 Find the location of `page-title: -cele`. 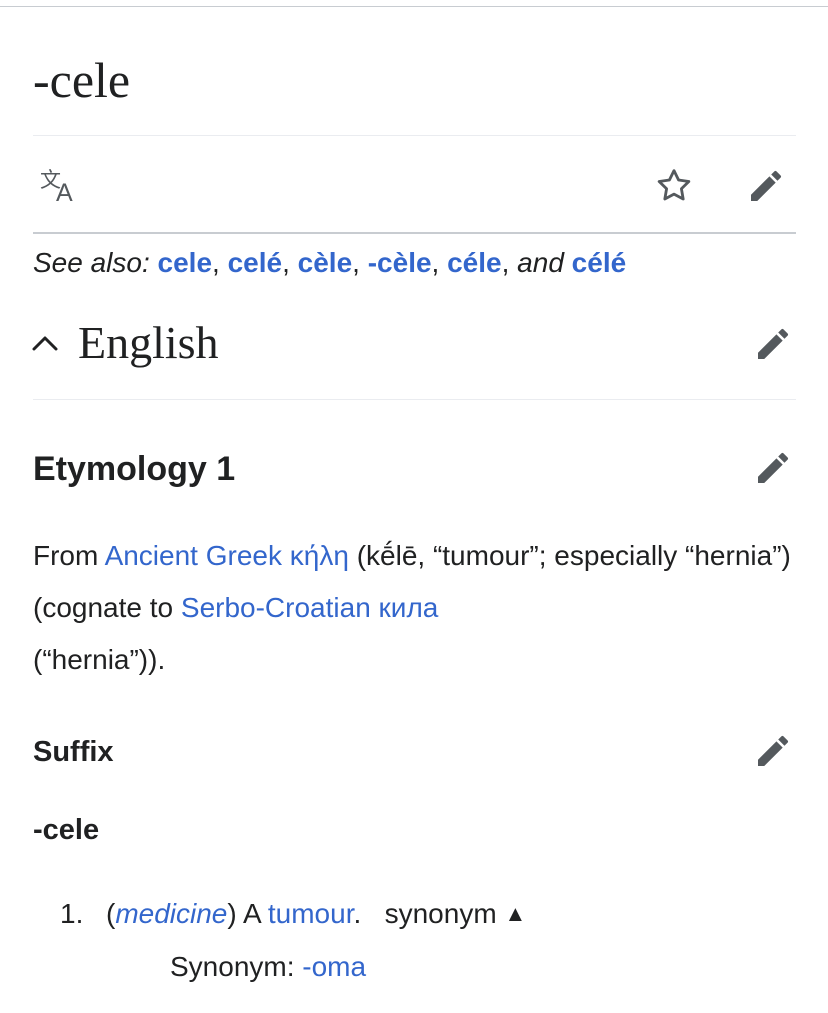

page-title: -cele is located at coordinates (82, 80).